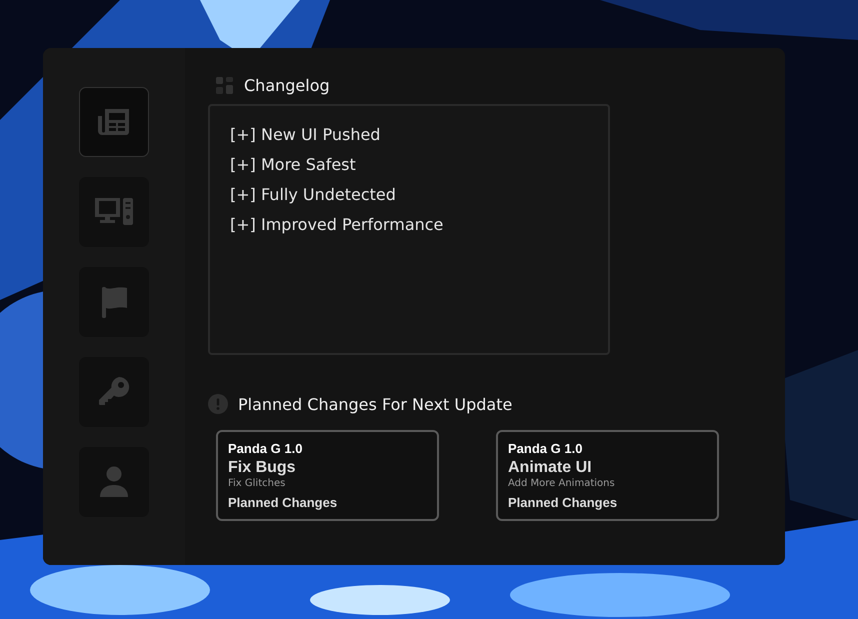 The width and height of the screenshot is (858, 619). Describe the element at coordinates (293, 165) in the screenshot. I see `changelog-entry: [+] More Safest` at that location.